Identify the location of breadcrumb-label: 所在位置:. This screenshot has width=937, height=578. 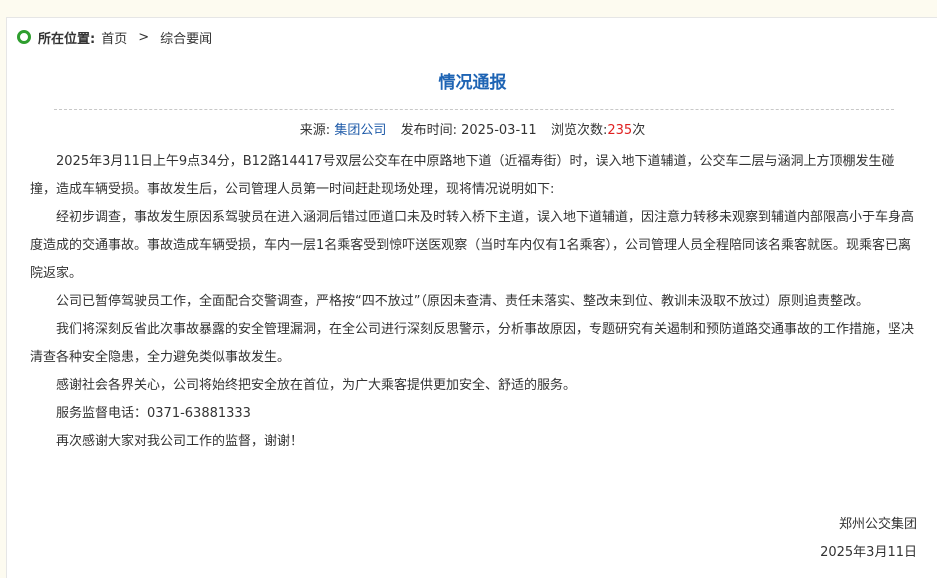
(67, 39).